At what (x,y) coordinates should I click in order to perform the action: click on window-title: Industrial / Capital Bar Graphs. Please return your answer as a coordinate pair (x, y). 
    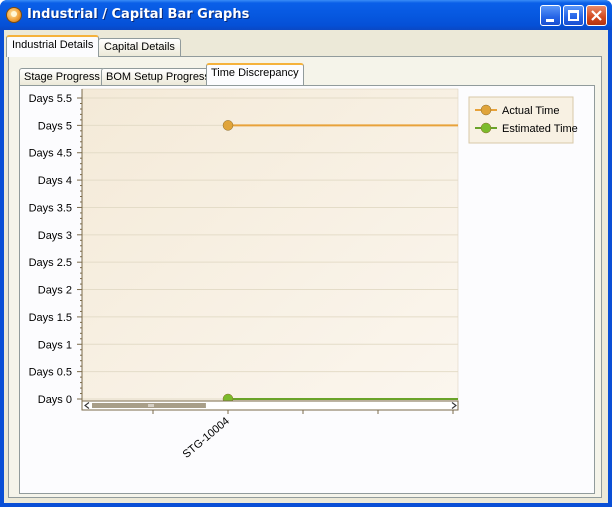
    Looking at the image, I should click on (138, 14).